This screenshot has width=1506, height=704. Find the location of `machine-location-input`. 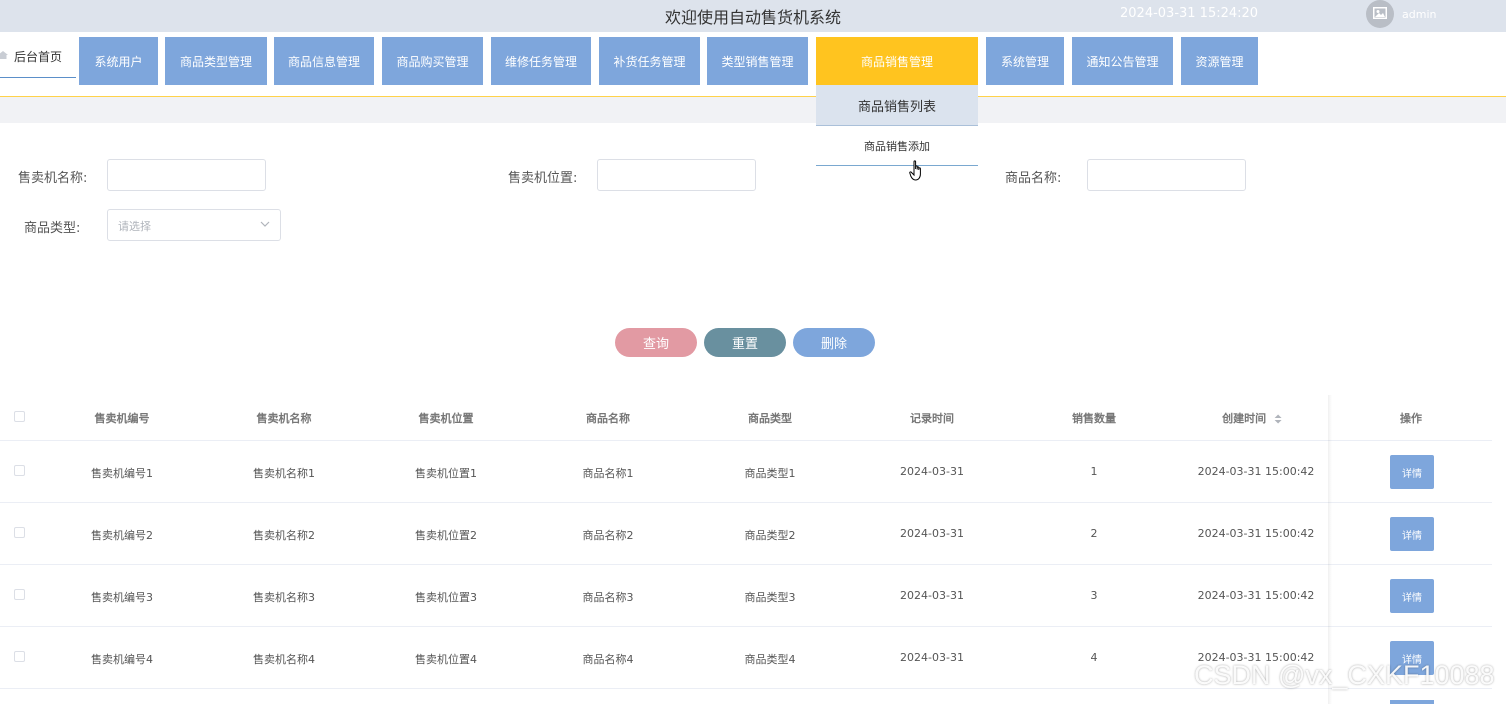

machine-location-input is located at coordinates (676, 175).